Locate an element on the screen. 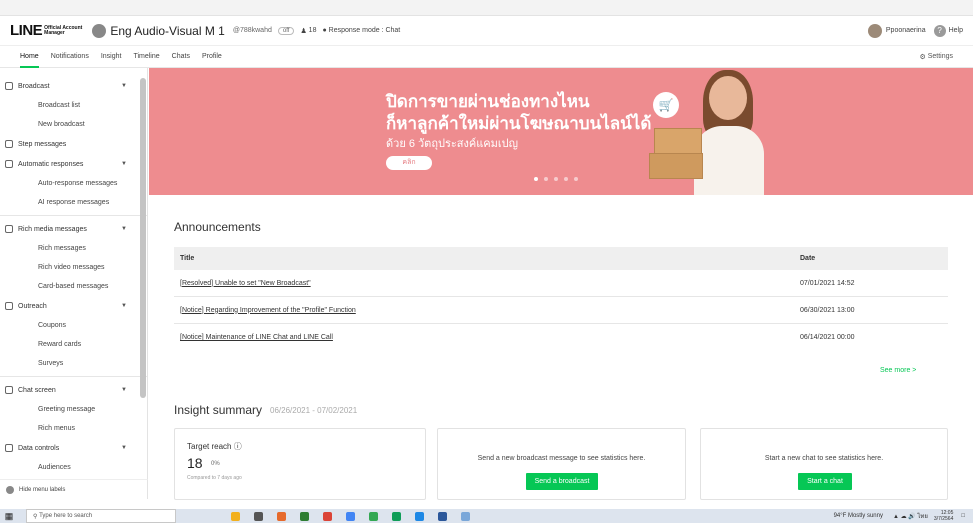  see-more-link: See more > is located at coordinates (898, 370).